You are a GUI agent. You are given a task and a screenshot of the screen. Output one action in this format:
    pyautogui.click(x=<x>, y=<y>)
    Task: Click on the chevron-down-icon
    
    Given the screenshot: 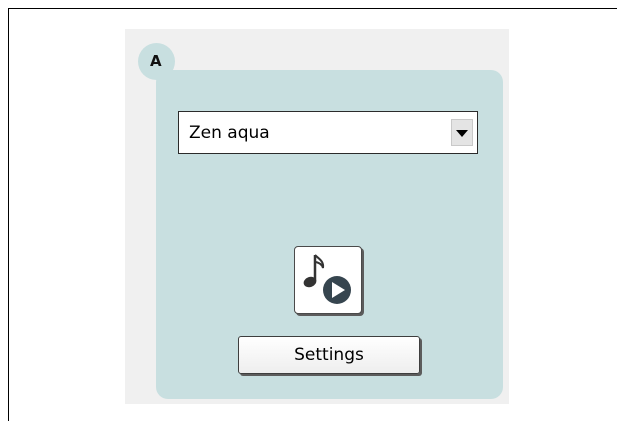 What is the action you would take?
    pyautogui.click(x=462, y=133)
    